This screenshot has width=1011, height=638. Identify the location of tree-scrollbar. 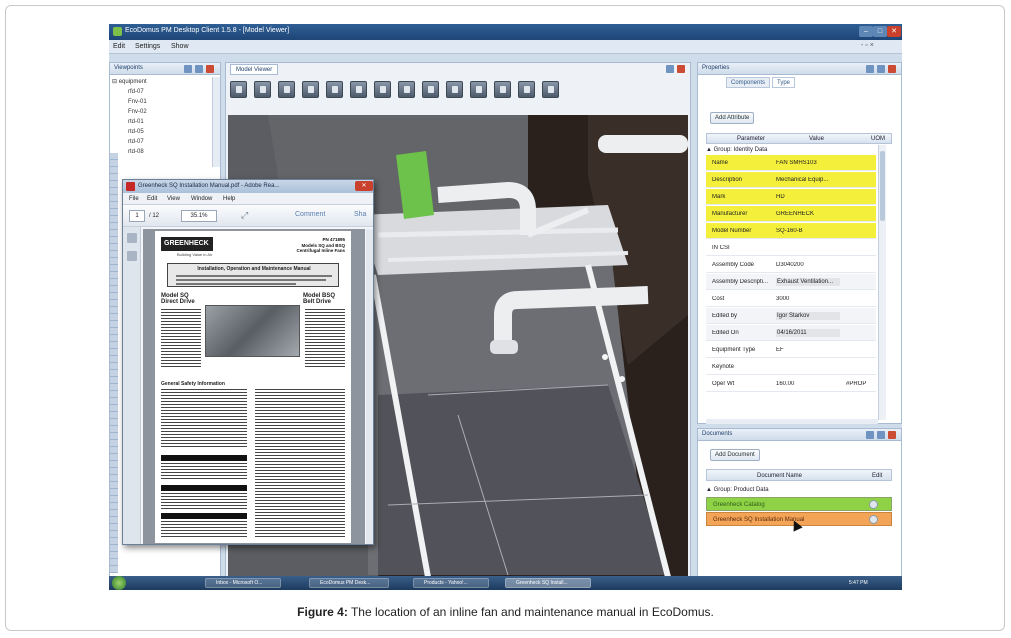
(216, 122).